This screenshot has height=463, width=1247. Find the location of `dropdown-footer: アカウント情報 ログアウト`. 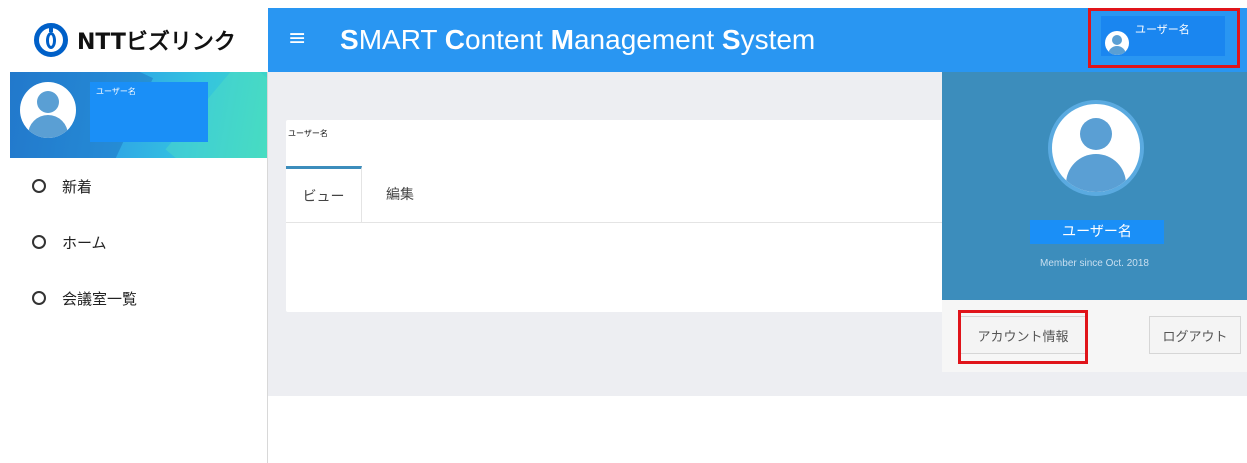

dropdown-footer: アカウント情報 ログアウト is located at coordinates (1094, 336).